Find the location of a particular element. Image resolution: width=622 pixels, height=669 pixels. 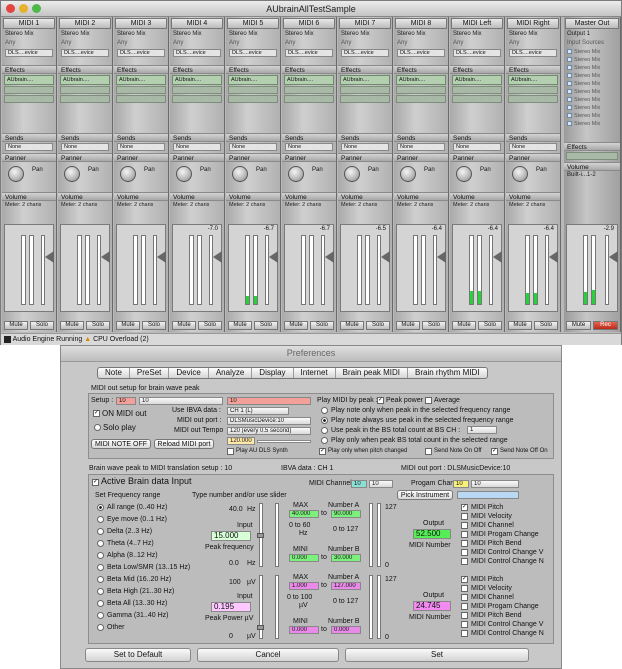

power-number-a-field: 127.000 is located at coordinates (346, 586).